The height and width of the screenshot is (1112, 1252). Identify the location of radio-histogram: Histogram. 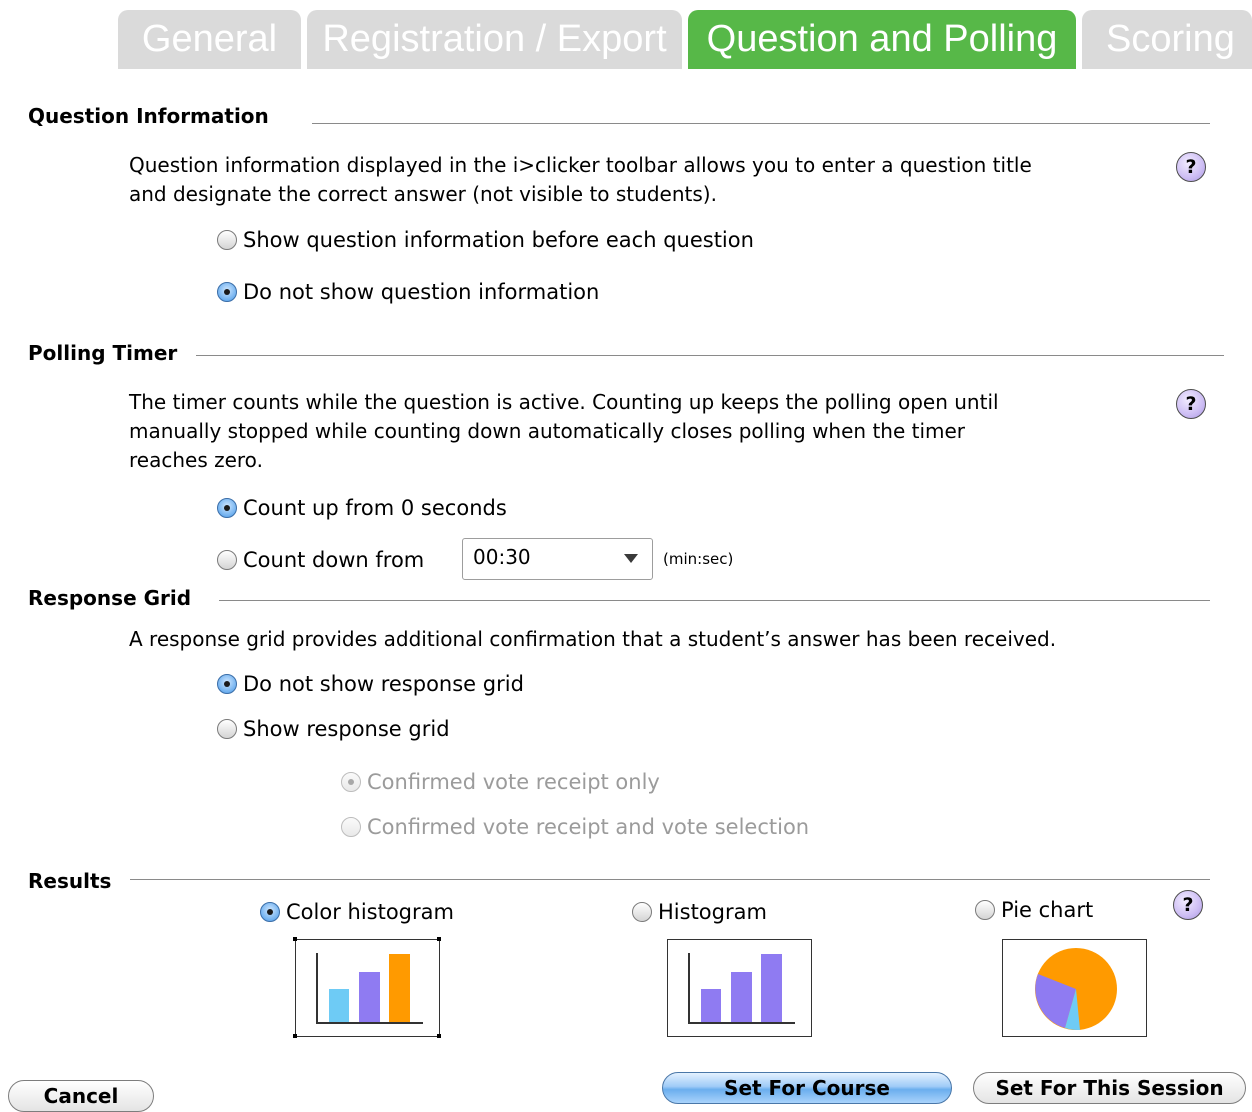
(699, 912).